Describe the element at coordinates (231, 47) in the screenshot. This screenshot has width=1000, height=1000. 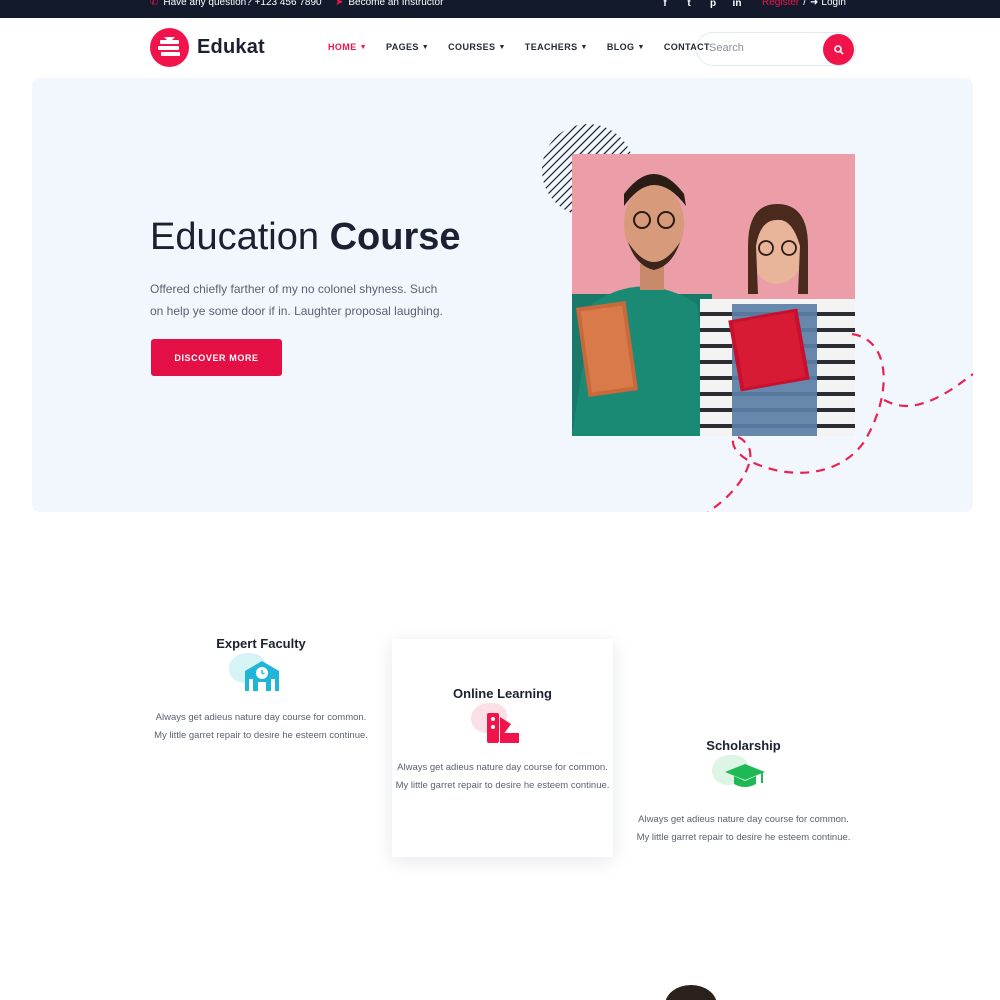
I see `brand-name: Edukat` at that location.